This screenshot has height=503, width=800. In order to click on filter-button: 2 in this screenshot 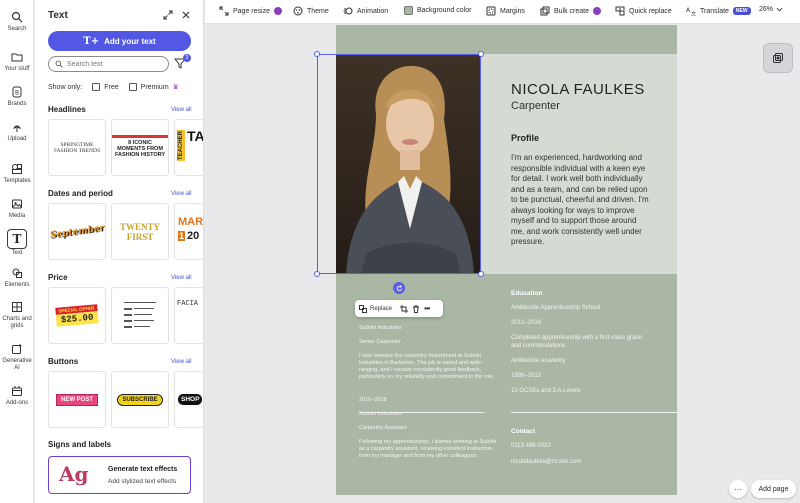, I will do `click(182, 62)`.